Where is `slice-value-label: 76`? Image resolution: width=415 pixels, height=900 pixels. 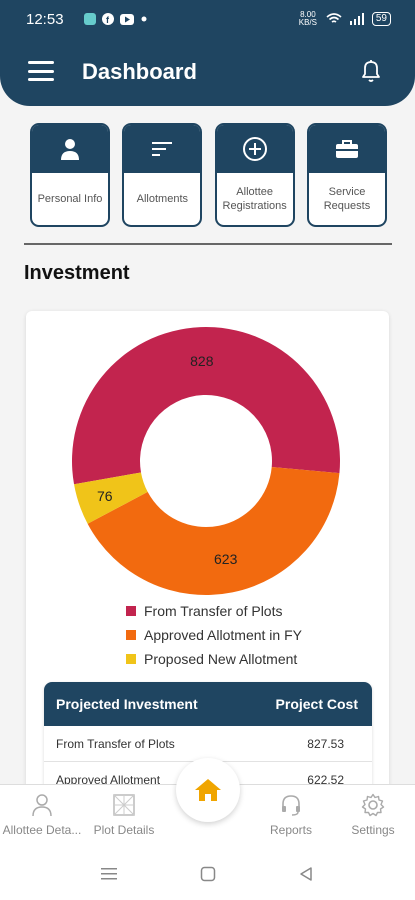
slice-value-label: 76 is located at coordinates (105, 496).